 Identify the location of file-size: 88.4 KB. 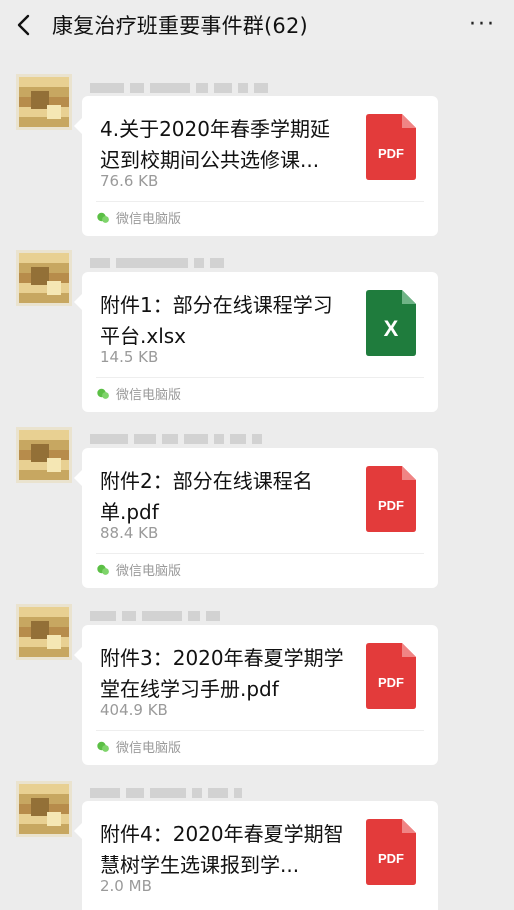
(129, 533).